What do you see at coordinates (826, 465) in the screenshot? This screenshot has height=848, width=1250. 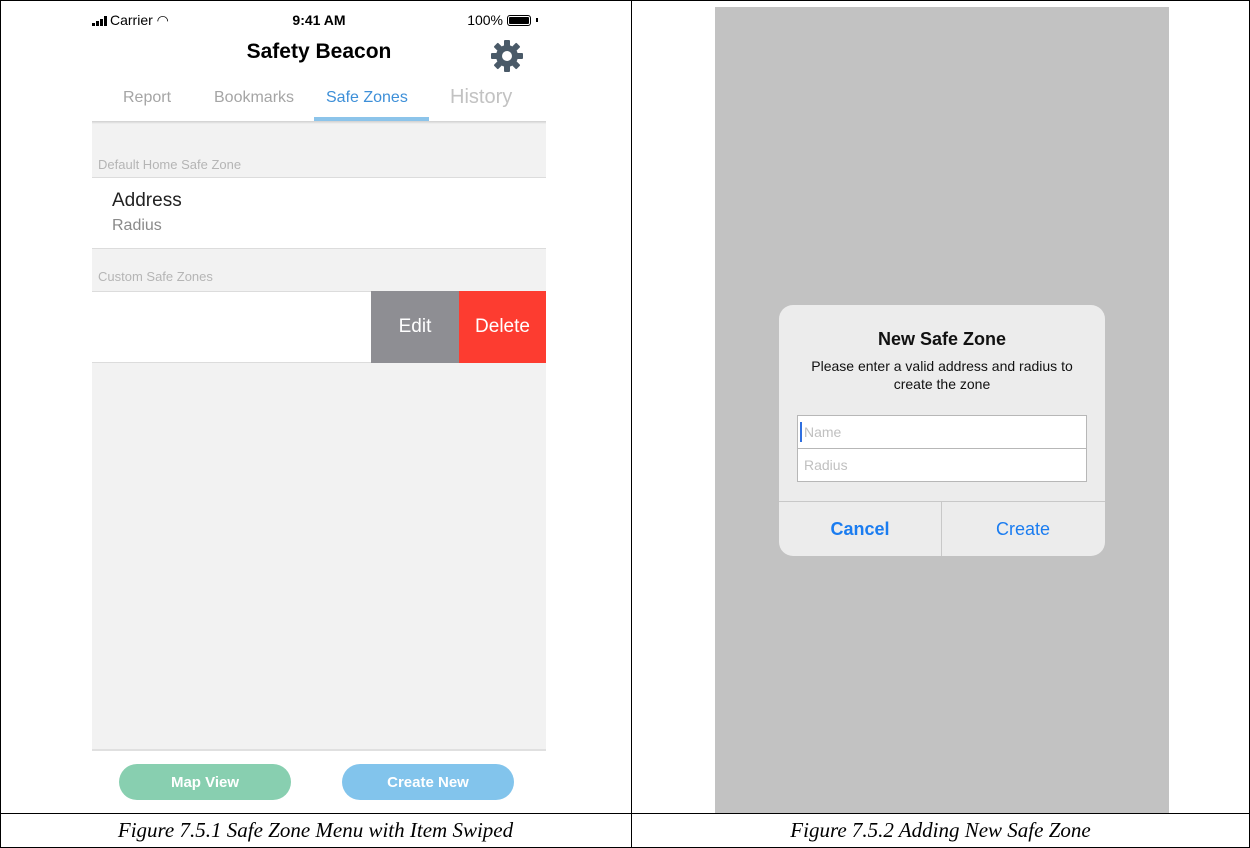 I see `radius-placeholder: Radius` at bounding box center [826, 465].